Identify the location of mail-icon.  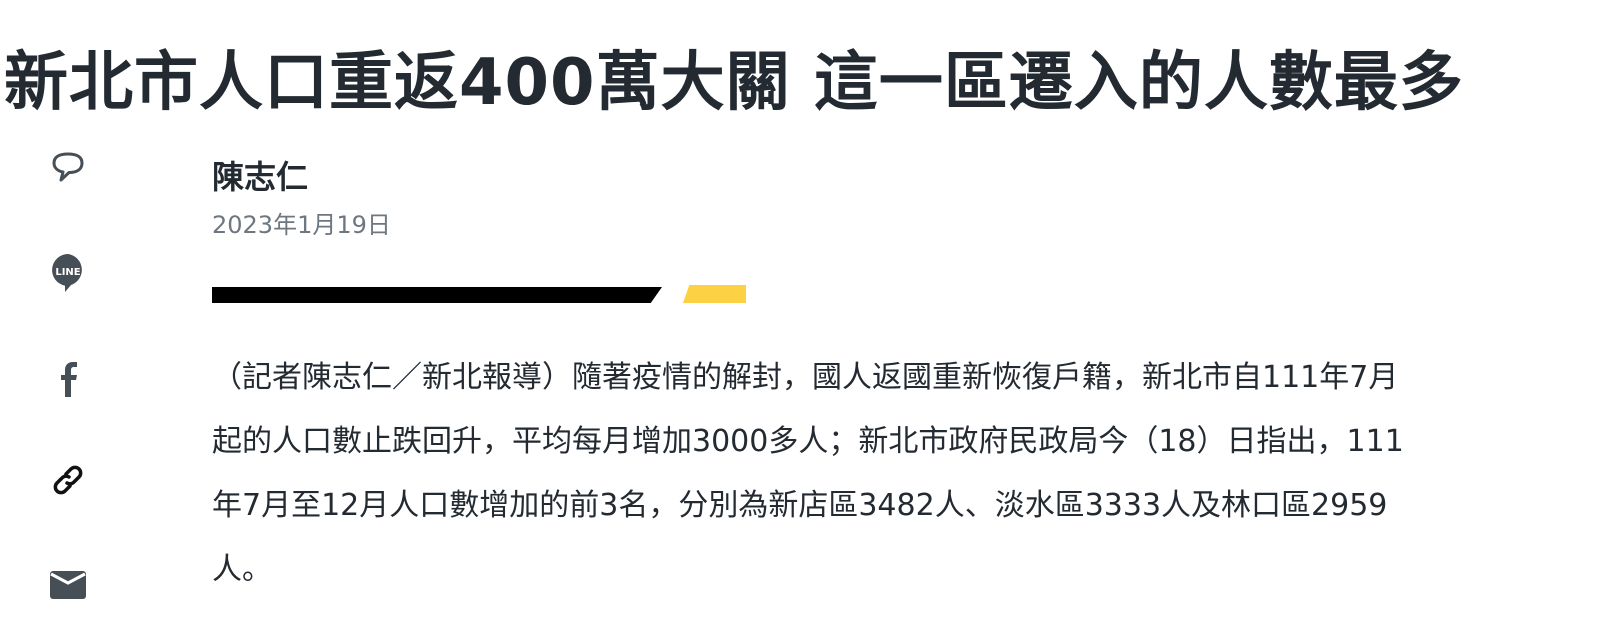
(68, 585).